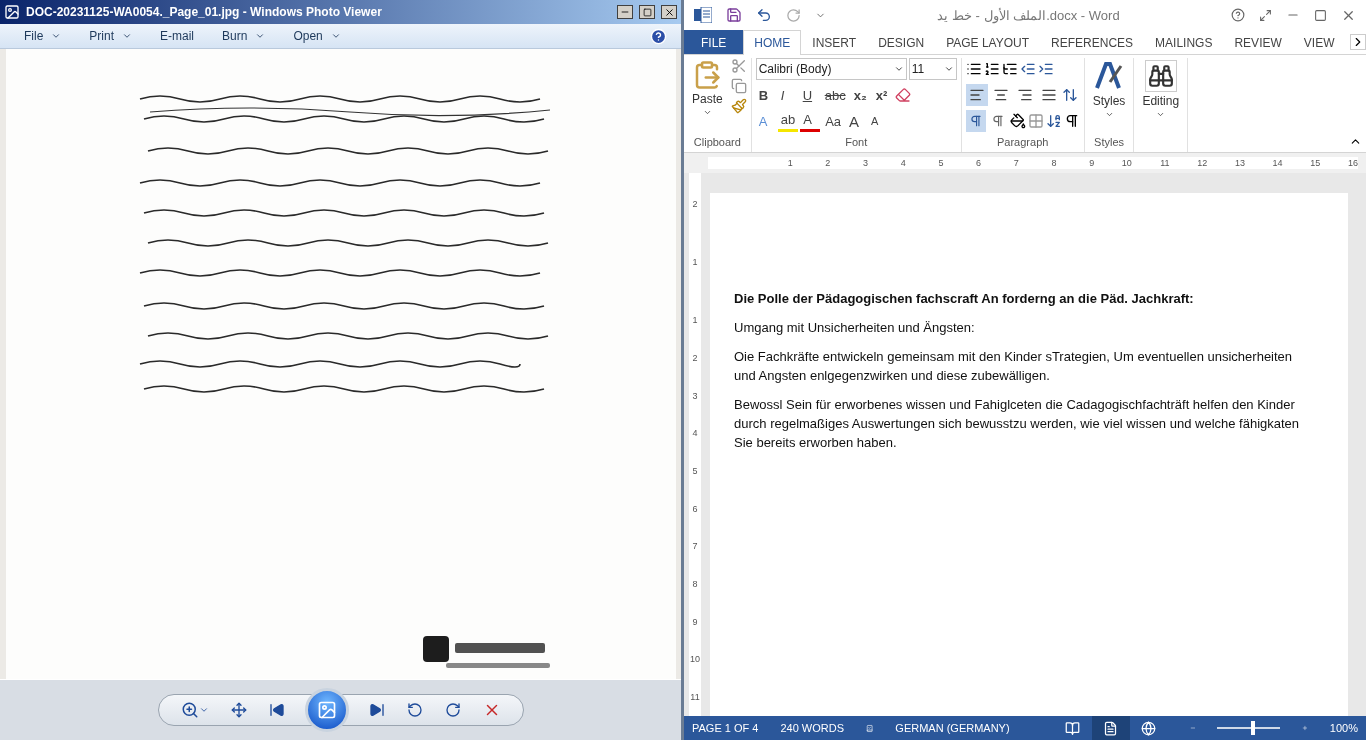 The image size is (1366, 740). Describe the element at coordinates (810, 121) in the screenshot. I see `font-color-button: A` at that location.